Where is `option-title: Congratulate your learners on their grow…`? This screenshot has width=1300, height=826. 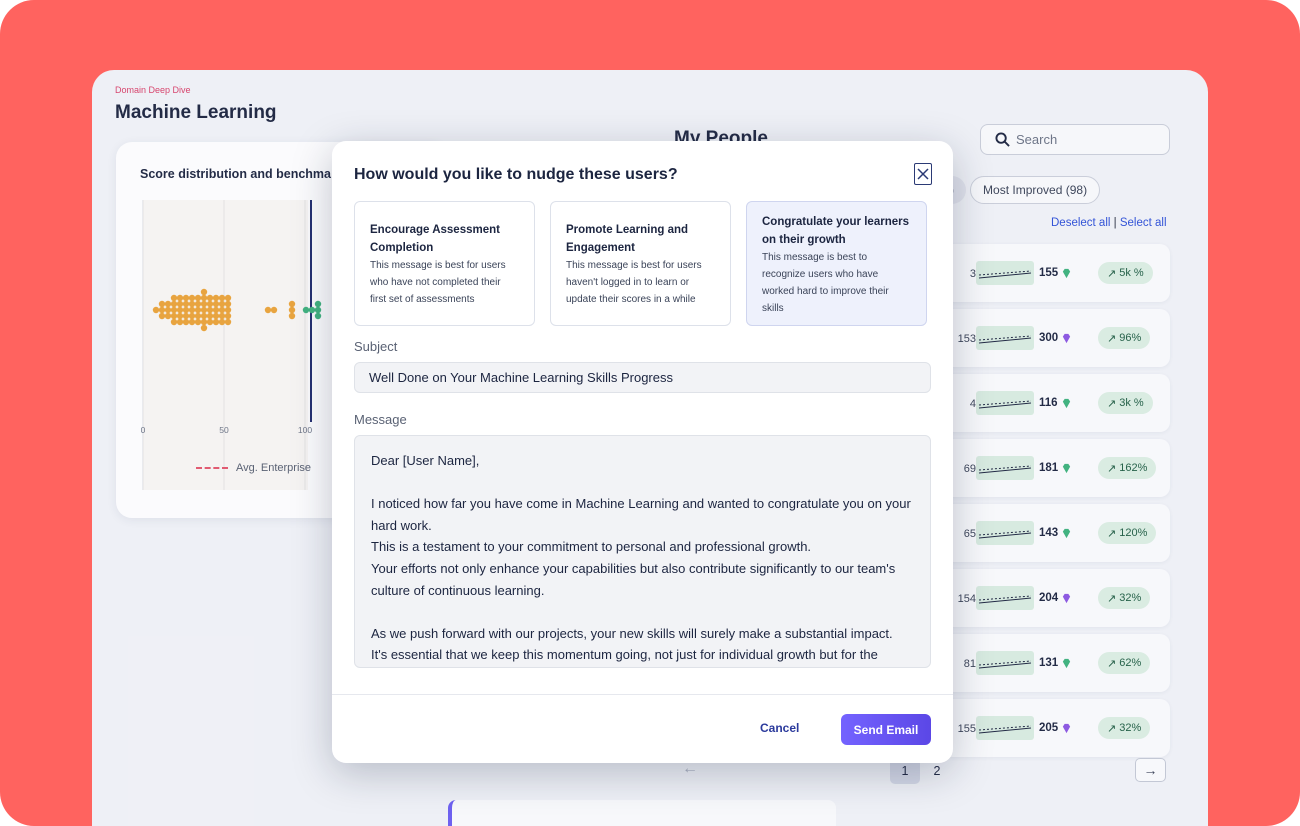
option-title: Congratulate your learners on their grow… is located at coordinates (835, 231).